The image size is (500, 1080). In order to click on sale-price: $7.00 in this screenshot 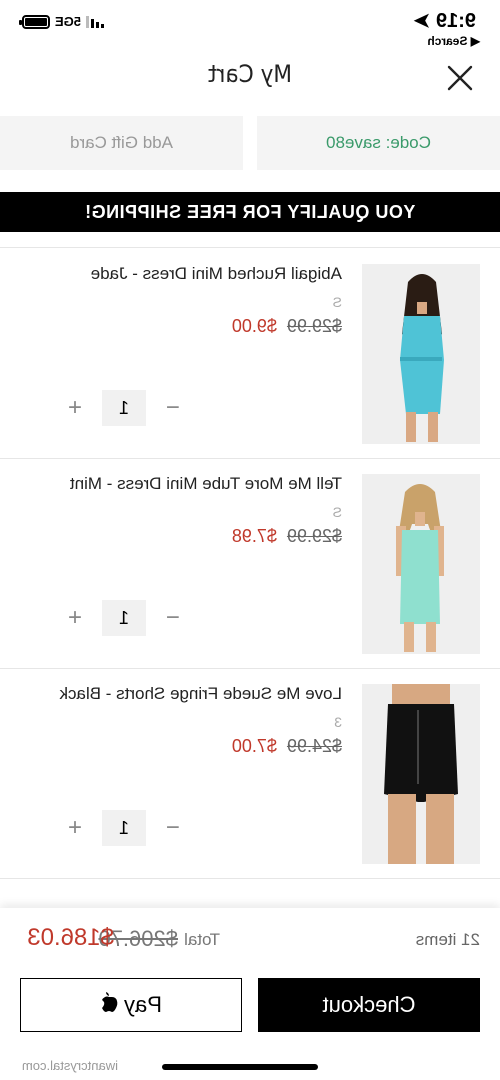, I will do `click(254, 746)`.